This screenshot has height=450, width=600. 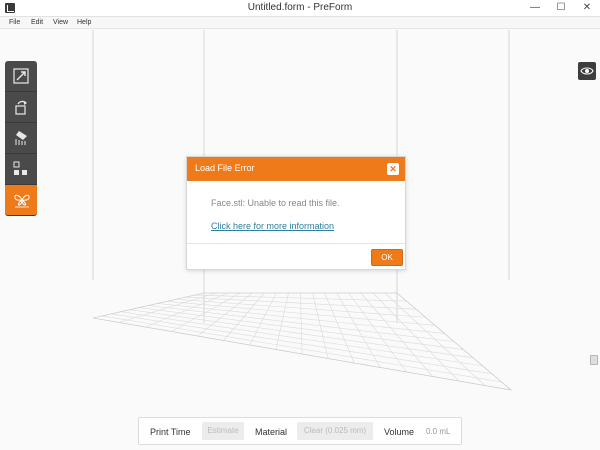 What do you see at coordinates (14, 23) in the screenshot?
I see `menu-file: File` at bounding box center [14, 23].